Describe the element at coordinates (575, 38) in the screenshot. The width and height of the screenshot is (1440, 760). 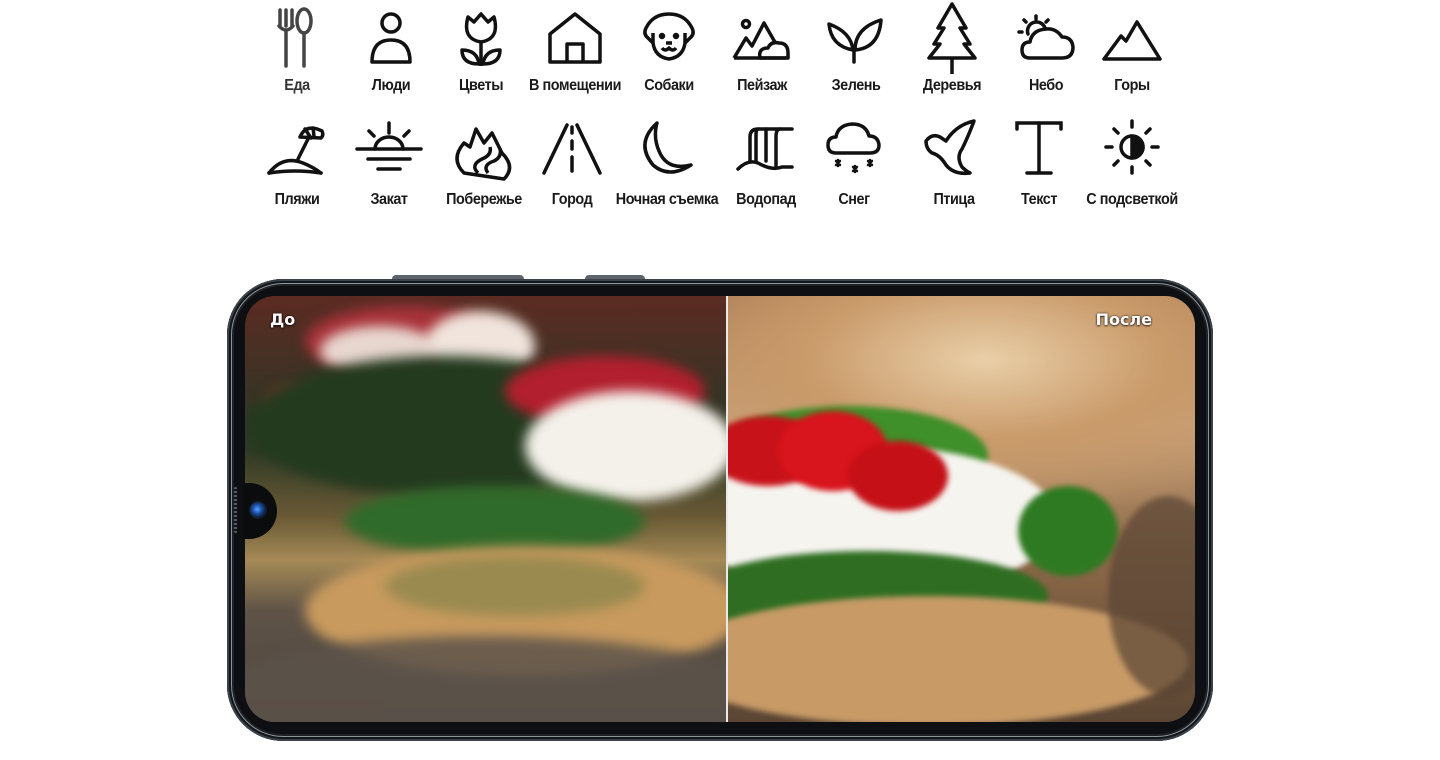
I see `house-icon` at that location.